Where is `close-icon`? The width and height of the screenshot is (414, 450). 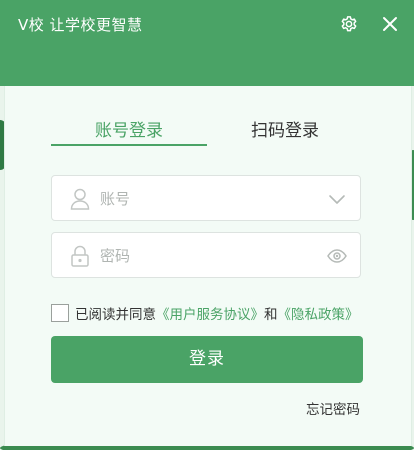 close-icon is located at coordinates (390, 24).